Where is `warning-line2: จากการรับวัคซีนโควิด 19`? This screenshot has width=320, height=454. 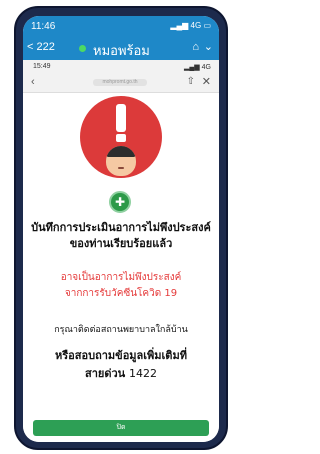
warning-line2: จากการรับวัคซีนโควิด 19 is located at coordinates (121, 293).